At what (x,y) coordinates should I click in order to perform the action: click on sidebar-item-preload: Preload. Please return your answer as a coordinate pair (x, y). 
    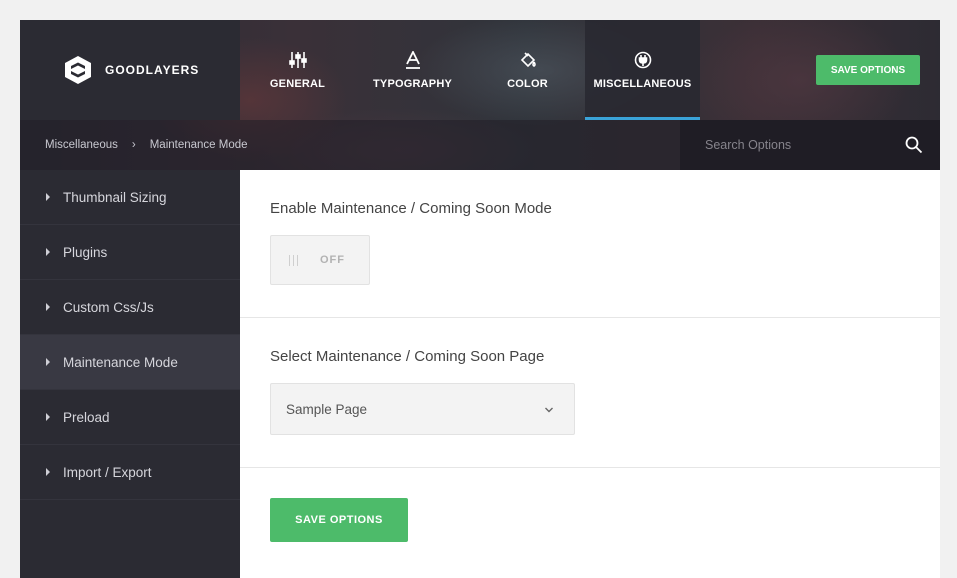
    Looking at the image, I should click on (130, 417).